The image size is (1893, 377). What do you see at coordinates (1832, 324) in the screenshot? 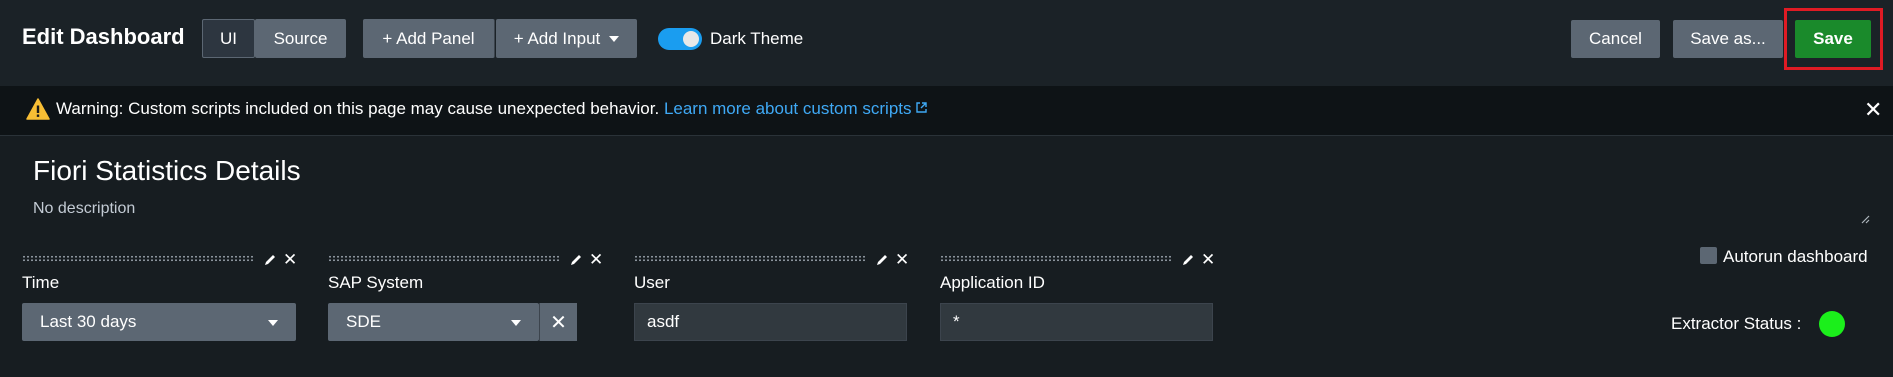
I see `status-indicator` at bounding box center [1832, 324].